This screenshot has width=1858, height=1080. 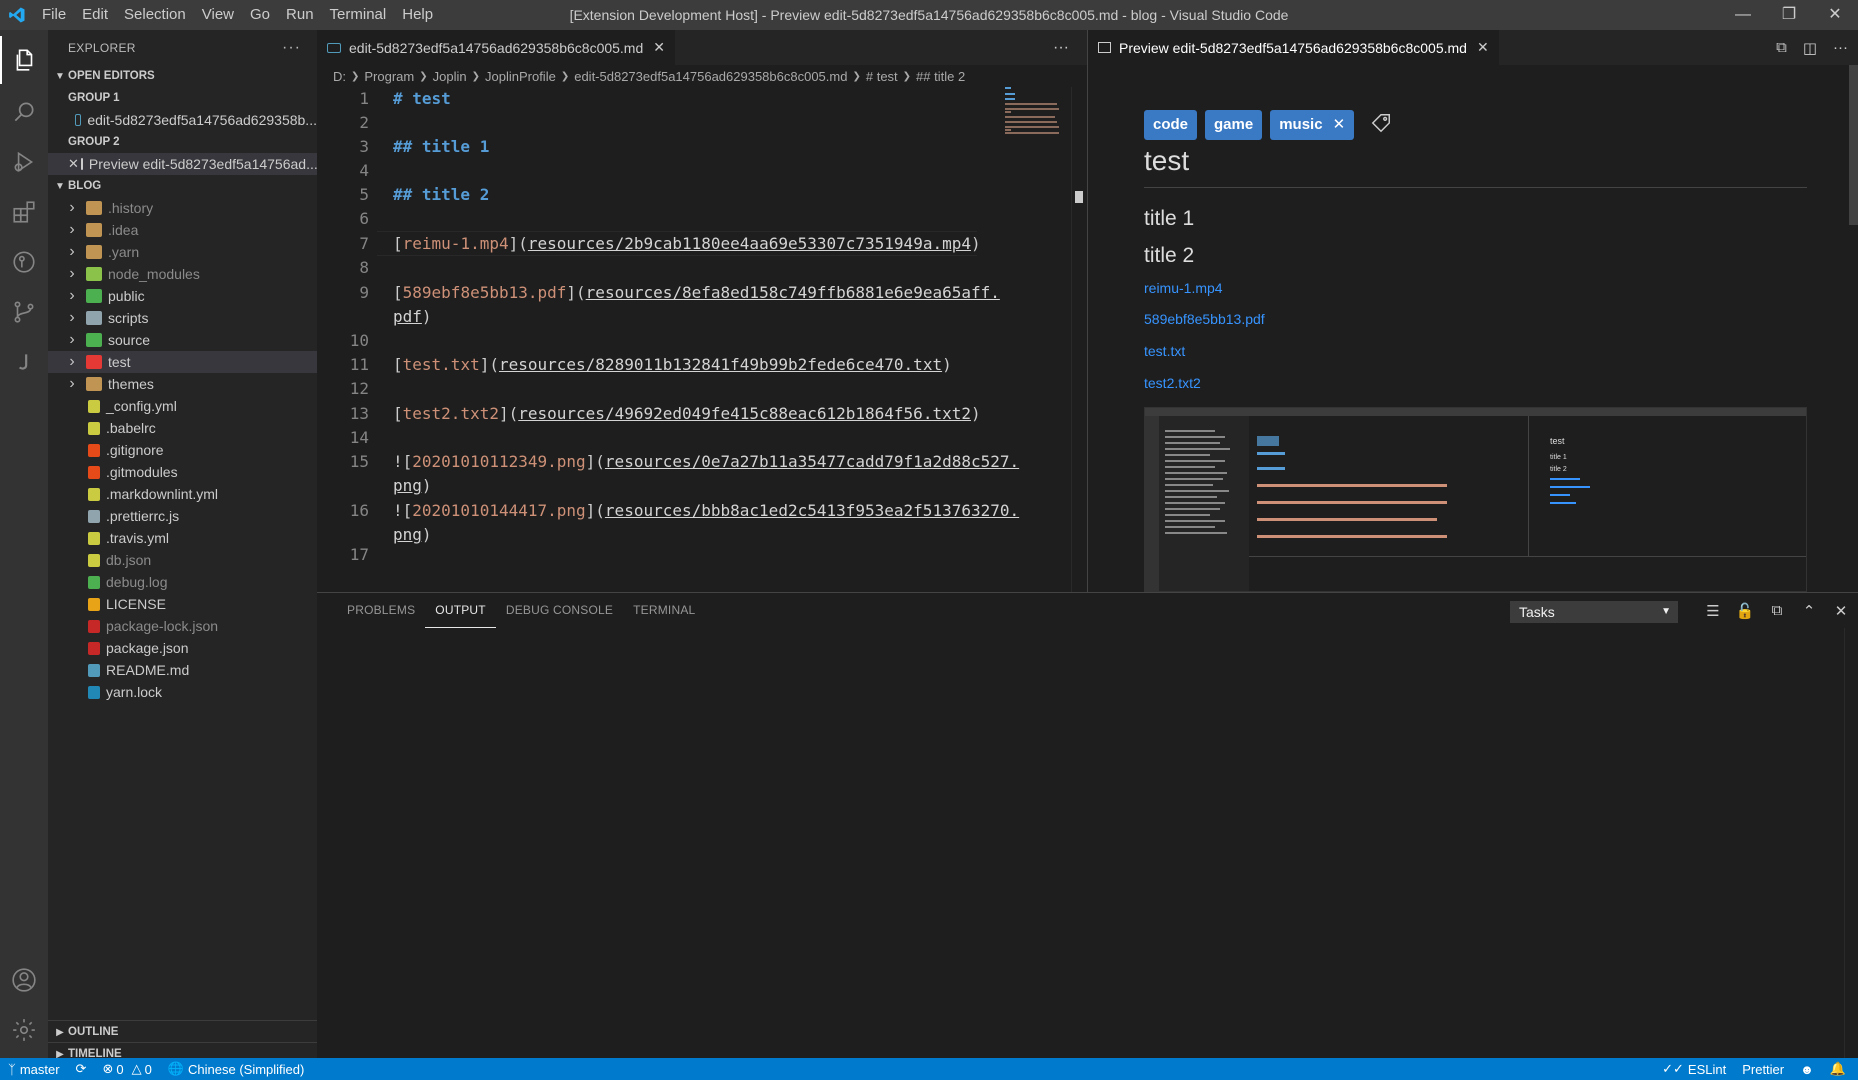 I want to click on code-line: 10, so click(x=702, y=341).